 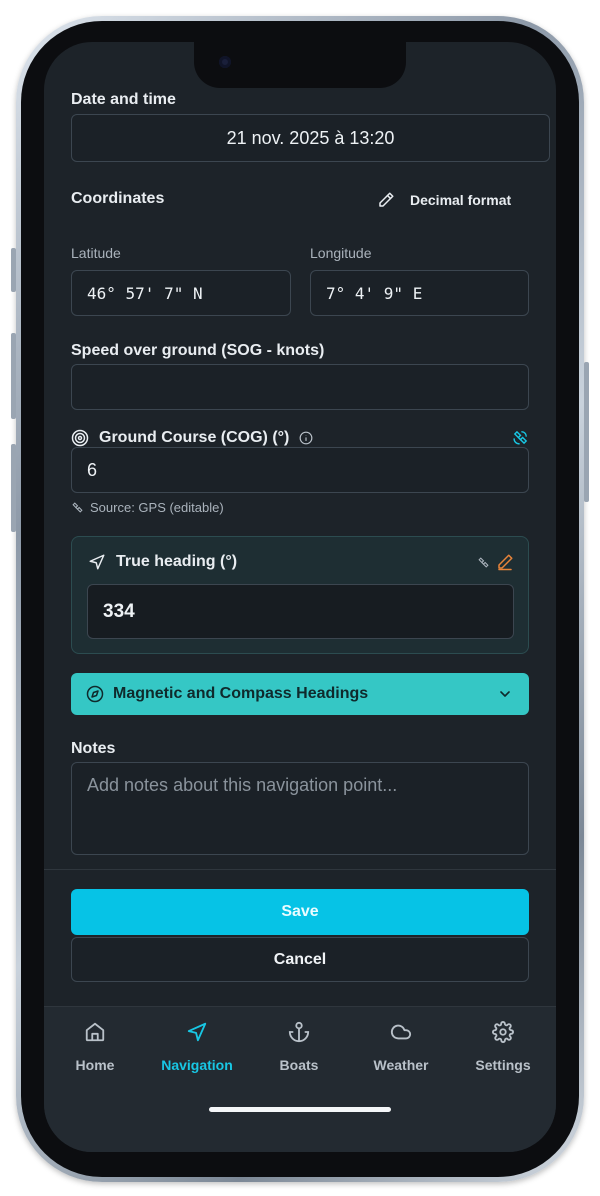 I want to click on magnetic-headings-label: Magnetic and Compass Headings, so click(x=241, y=693).